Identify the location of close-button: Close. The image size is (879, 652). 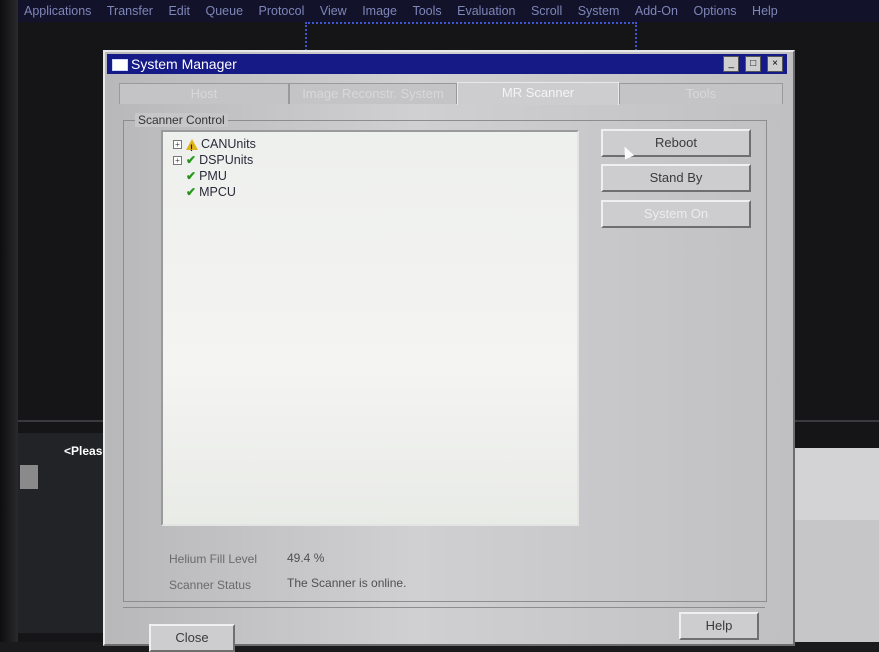
(192, 638).